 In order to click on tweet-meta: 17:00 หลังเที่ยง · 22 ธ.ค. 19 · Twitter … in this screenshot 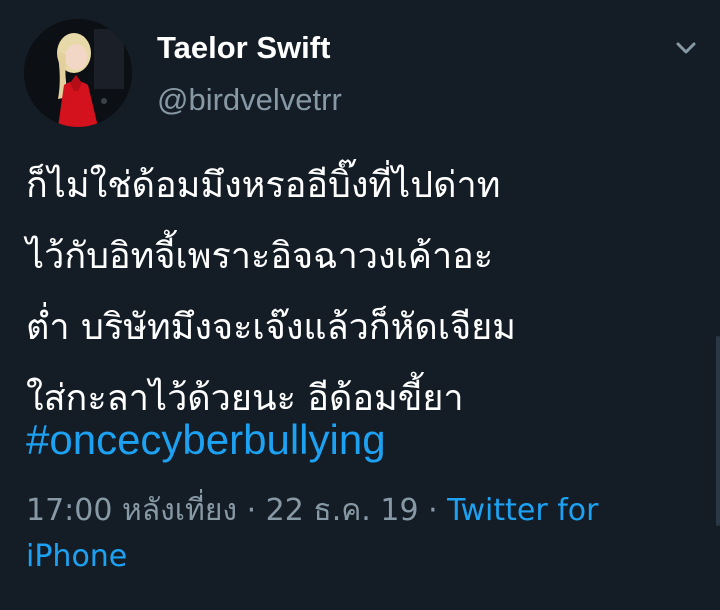, I will do `click(361, 534)`.